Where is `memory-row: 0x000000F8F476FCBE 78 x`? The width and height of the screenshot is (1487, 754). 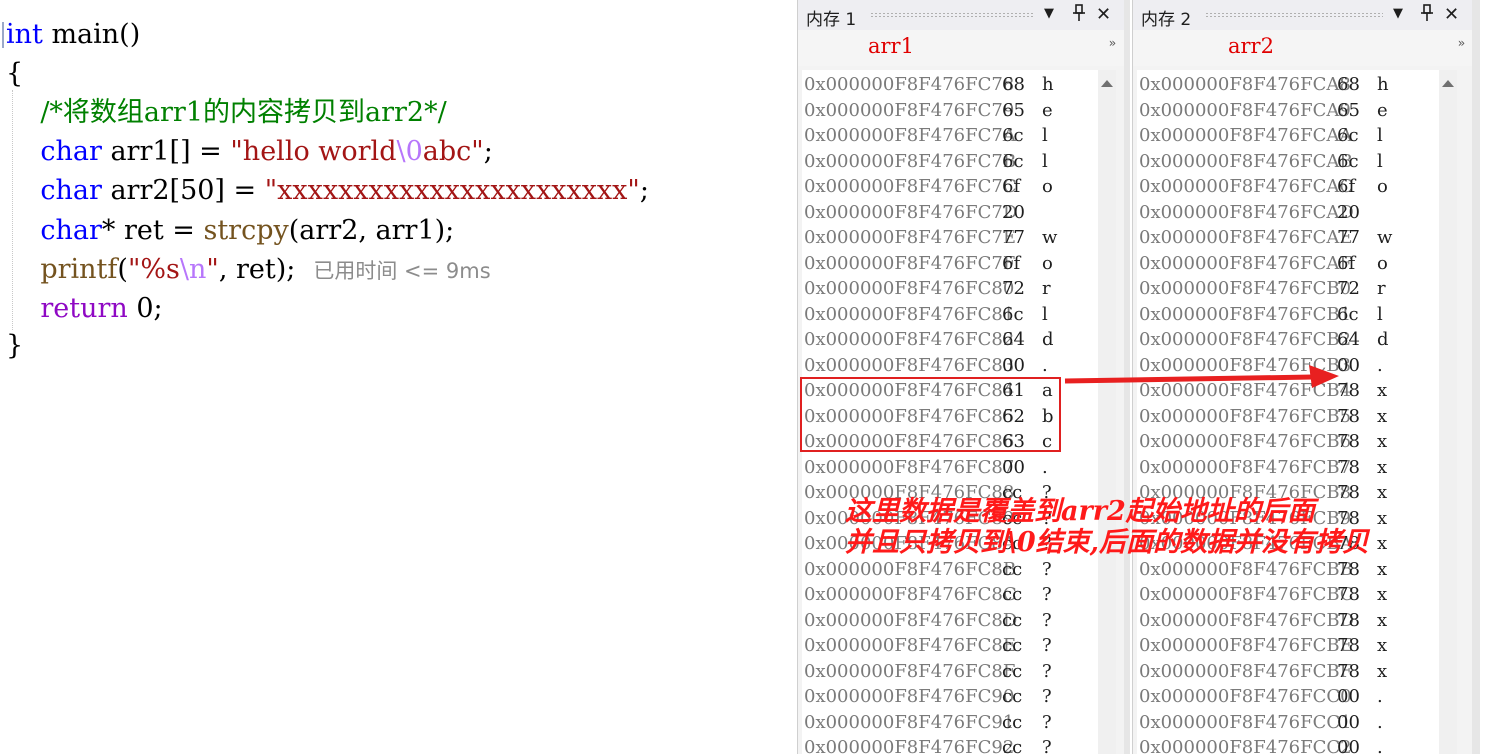 memory-row: 0x000000F8F476FCBE 78 x is located at coordinates (1288, 645).